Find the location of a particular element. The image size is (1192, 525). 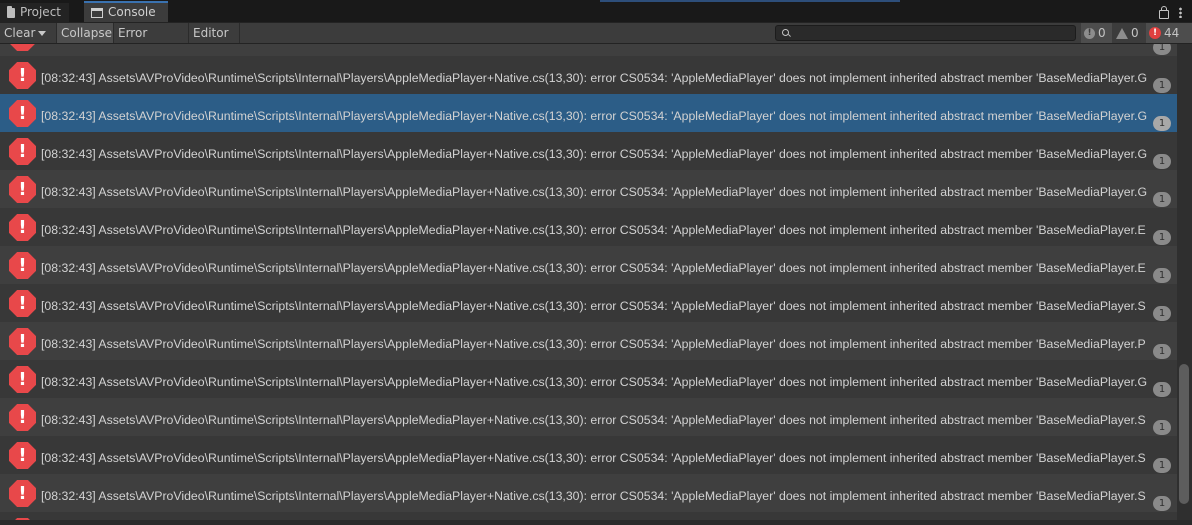

collapse-toggle: Collapse is located at coordinates (85, 33).